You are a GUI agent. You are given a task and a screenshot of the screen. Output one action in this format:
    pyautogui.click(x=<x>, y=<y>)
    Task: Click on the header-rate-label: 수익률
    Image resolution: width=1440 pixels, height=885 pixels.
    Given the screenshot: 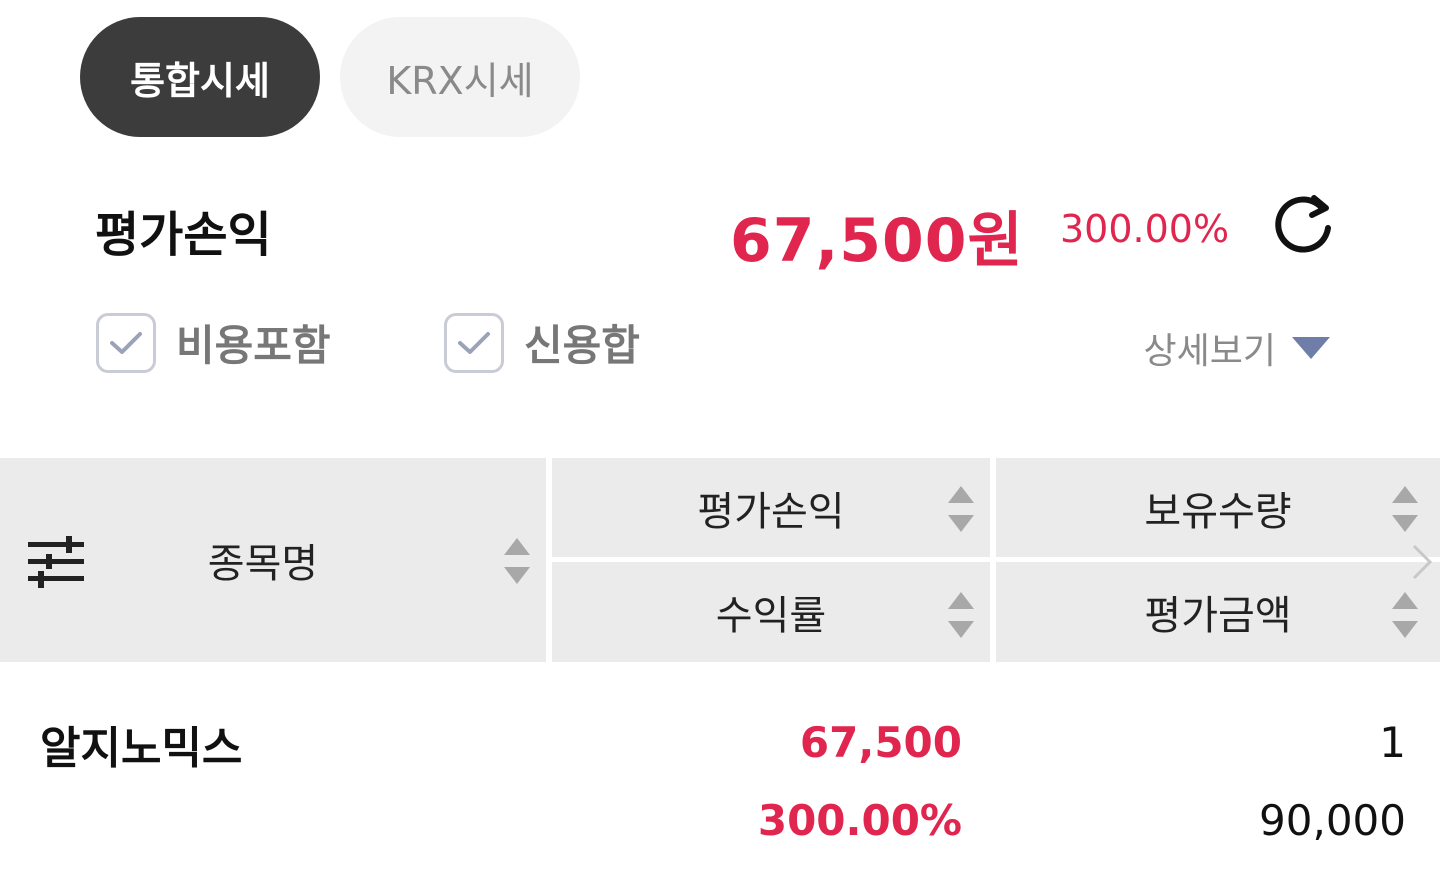 What is the action you would take?
    pyautogui.click(x=771, y=616)
    